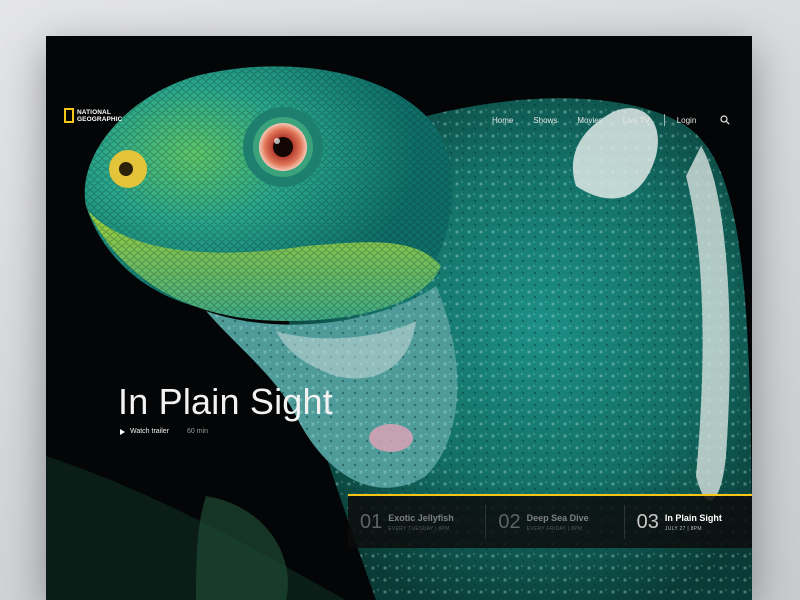 This screenshot has height=600, width=800. I want to click on logo-line-2: GEOGRAPHIC, so click(100, 119).